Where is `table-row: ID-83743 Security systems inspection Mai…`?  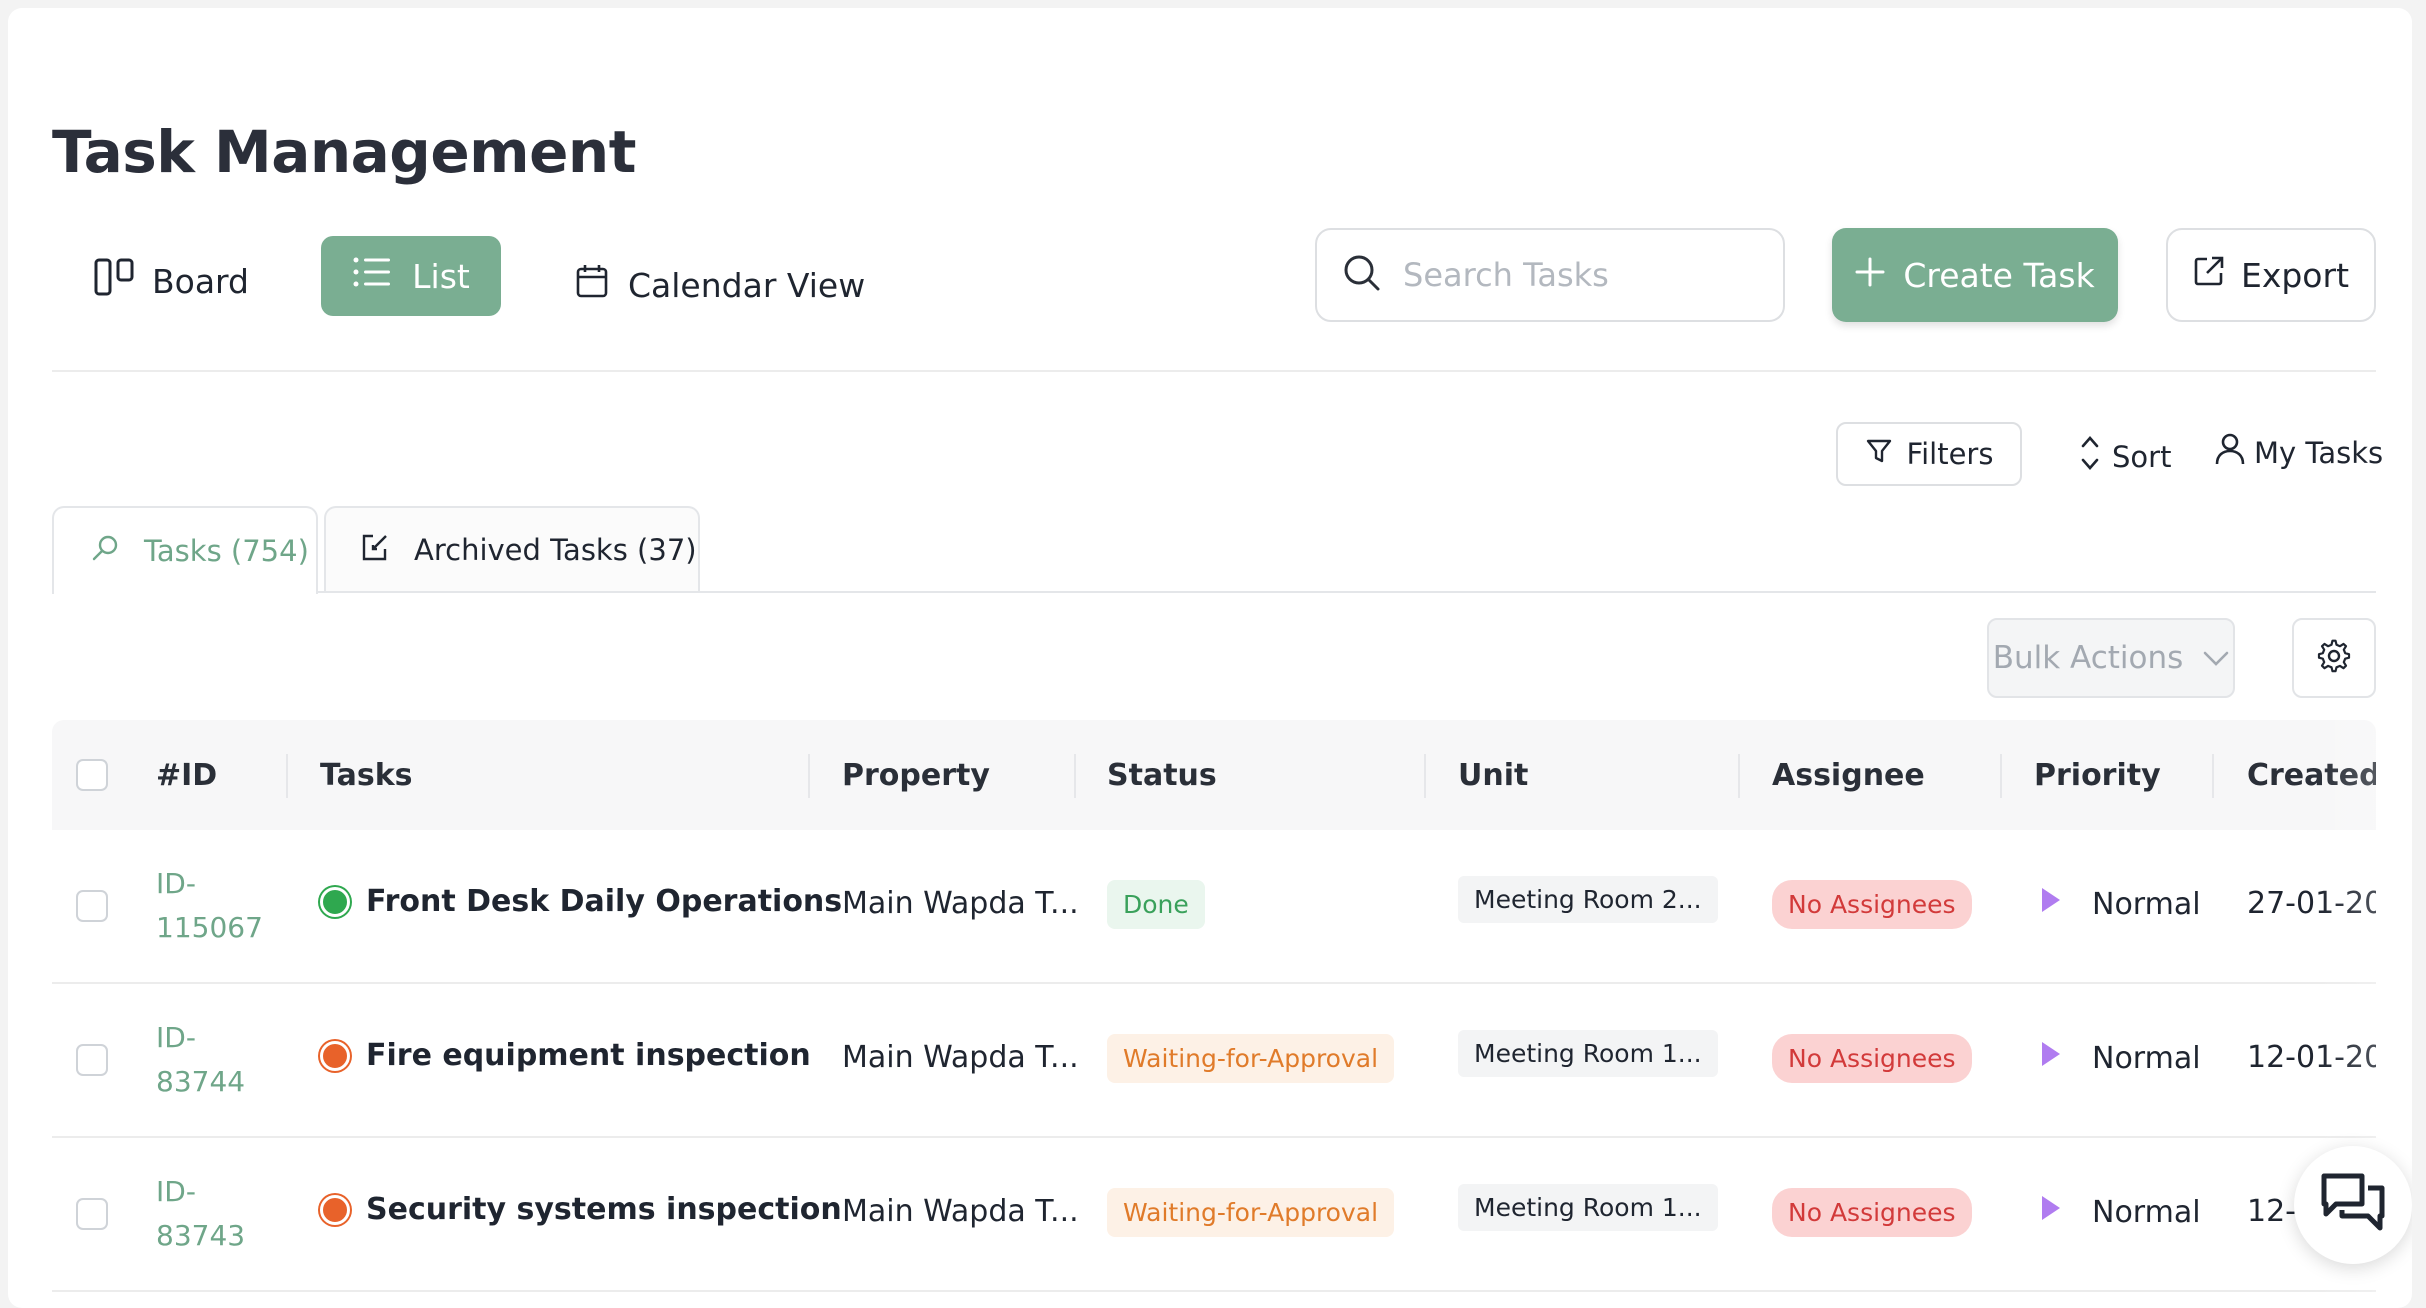 table-row: ID-83743 Security systems inspection Mai… is located at coordinates (1214, 1215).